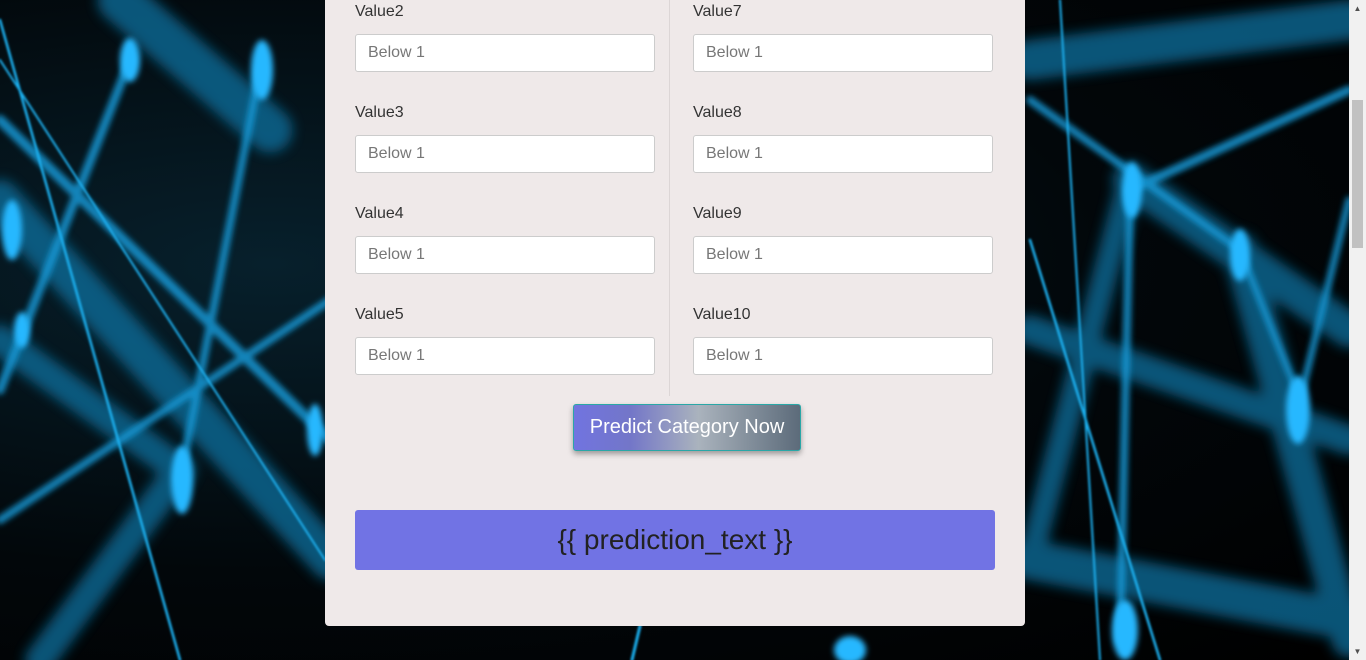 The width and height of the screenshot is (1366, 660). I want to click on field-value10: Value10, so click(843, 340).